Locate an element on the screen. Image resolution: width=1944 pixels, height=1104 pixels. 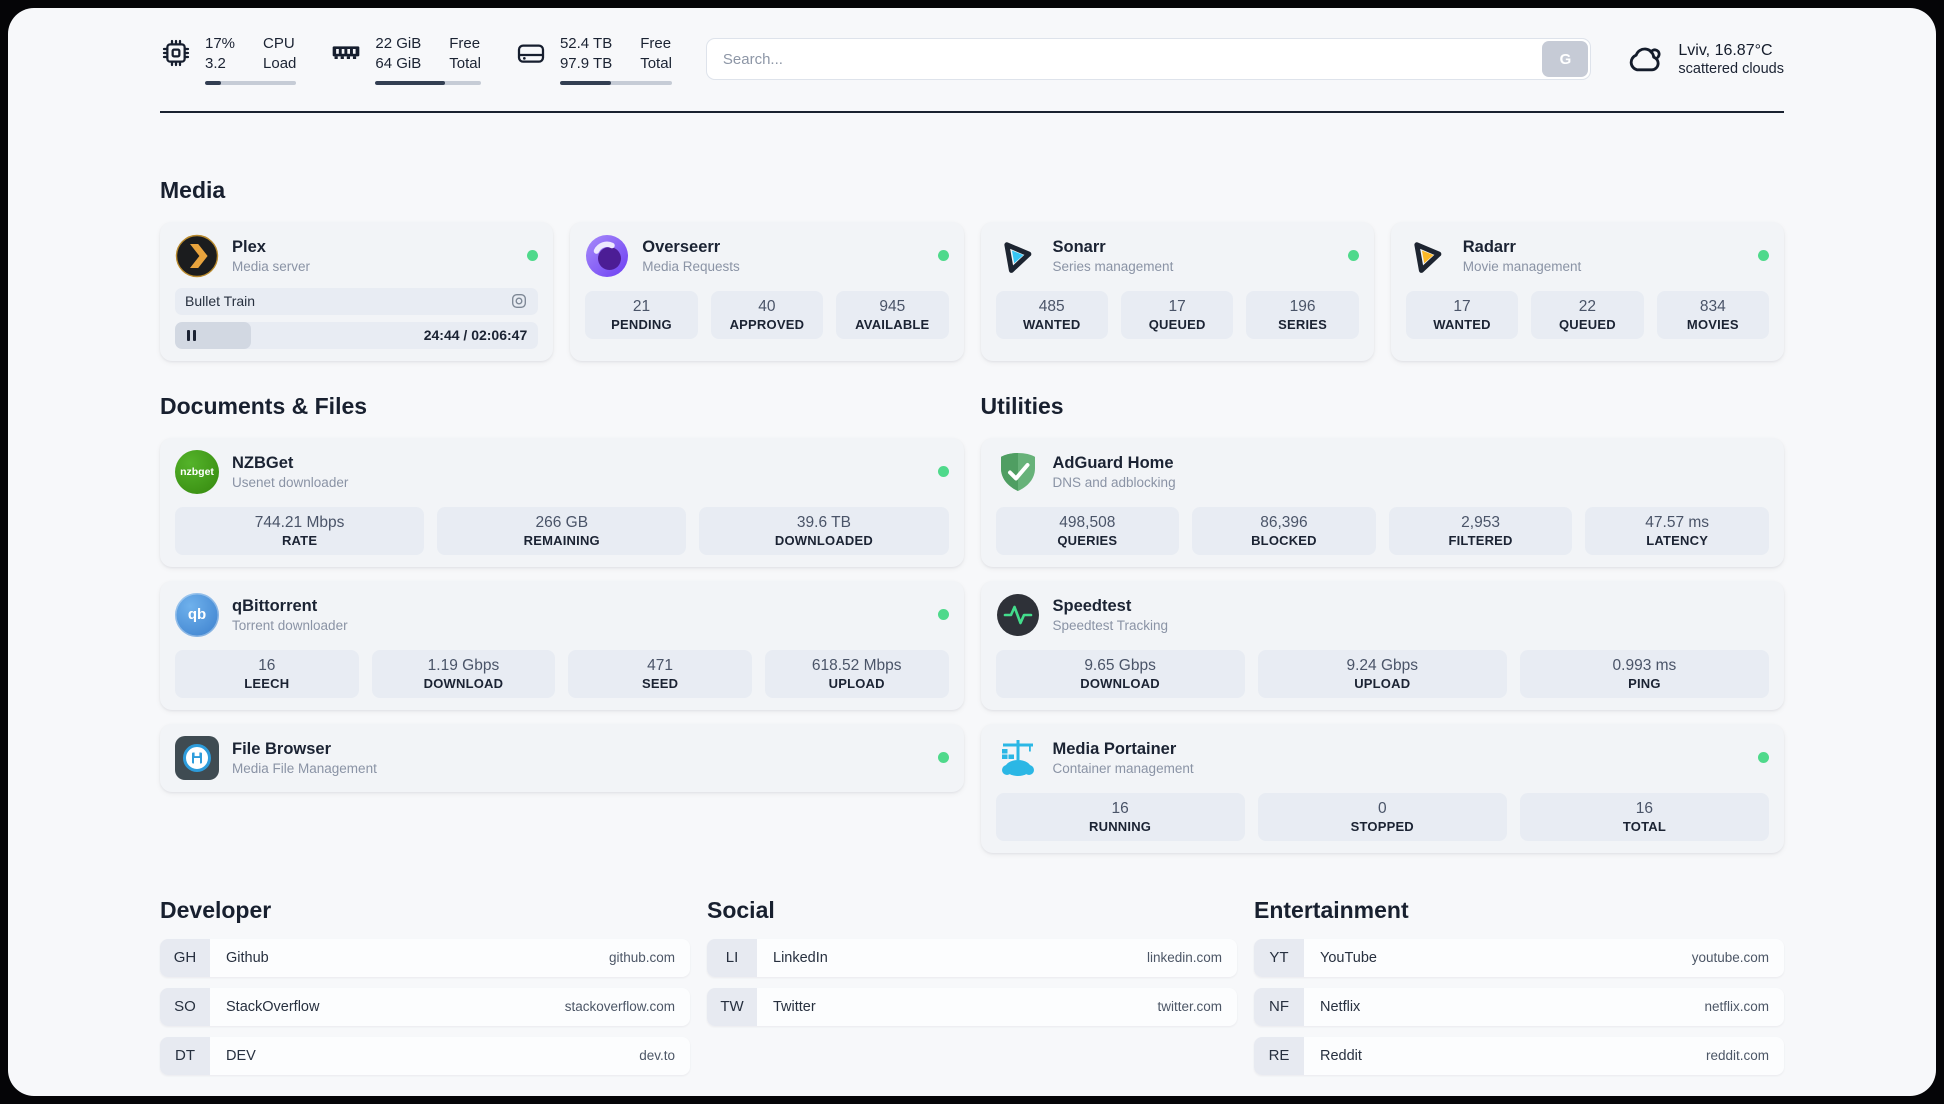
stat-ping: 0.993 ms PING is located at coordinates (1644, 673).